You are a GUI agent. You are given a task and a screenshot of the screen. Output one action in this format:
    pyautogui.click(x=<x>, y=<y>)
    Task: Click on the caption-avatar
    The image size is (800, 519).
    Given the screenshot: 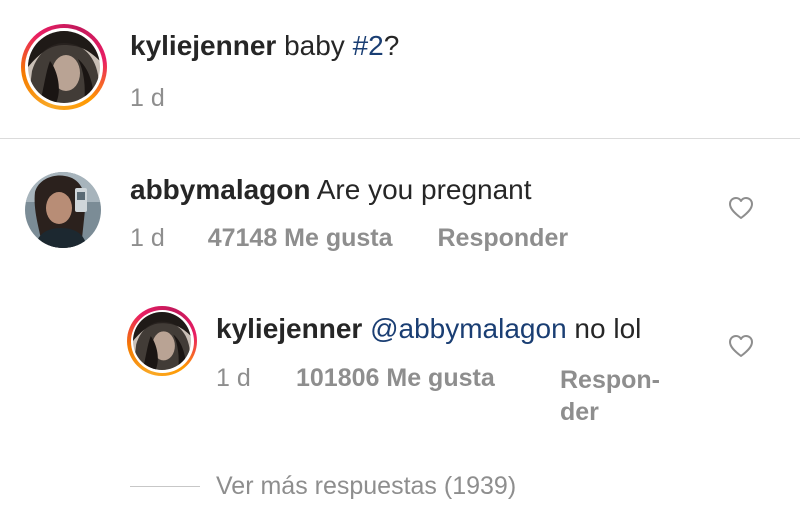 What is the action you would take?
    pyautogui.click(x=64, y=67)
    